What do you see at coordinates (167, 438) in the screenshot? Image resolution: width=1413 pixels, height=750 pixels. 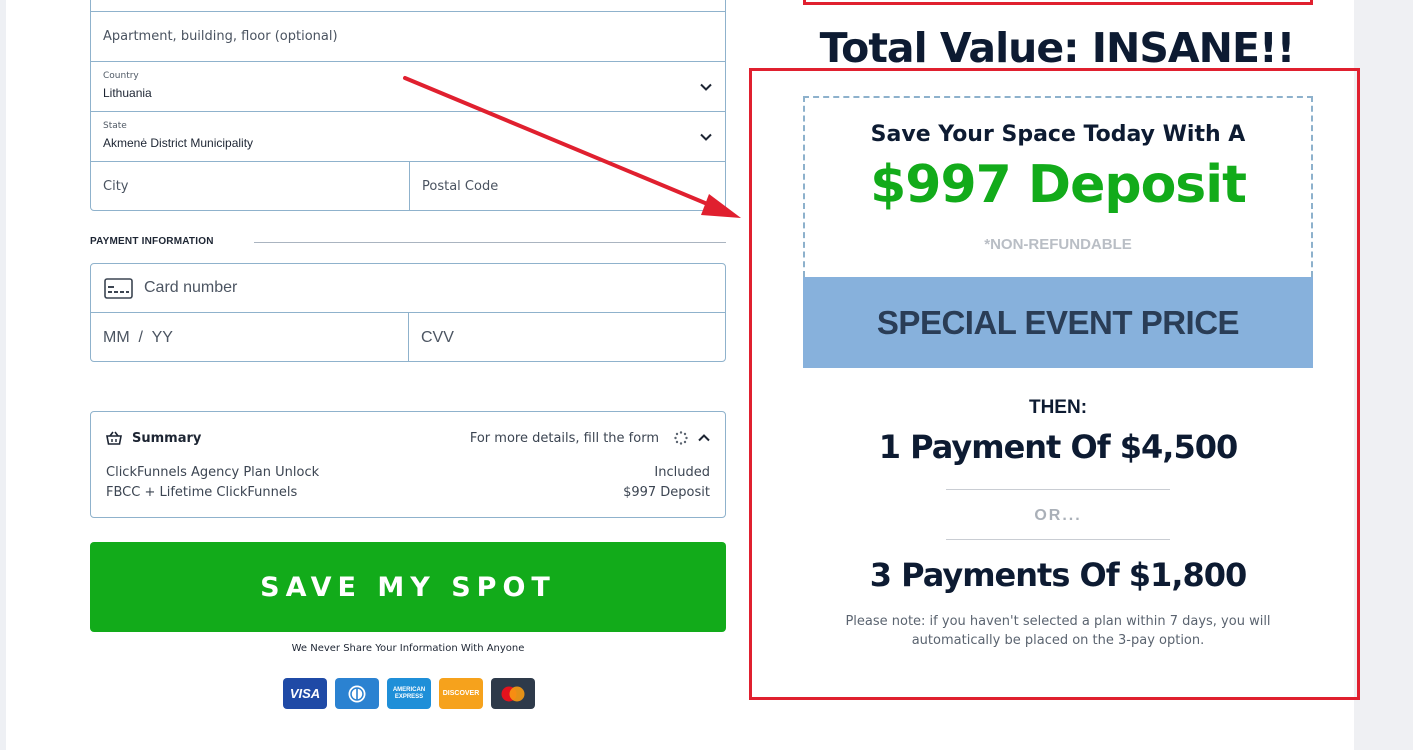 I see `summary-title: Summary` at bounding box center [167, 438].